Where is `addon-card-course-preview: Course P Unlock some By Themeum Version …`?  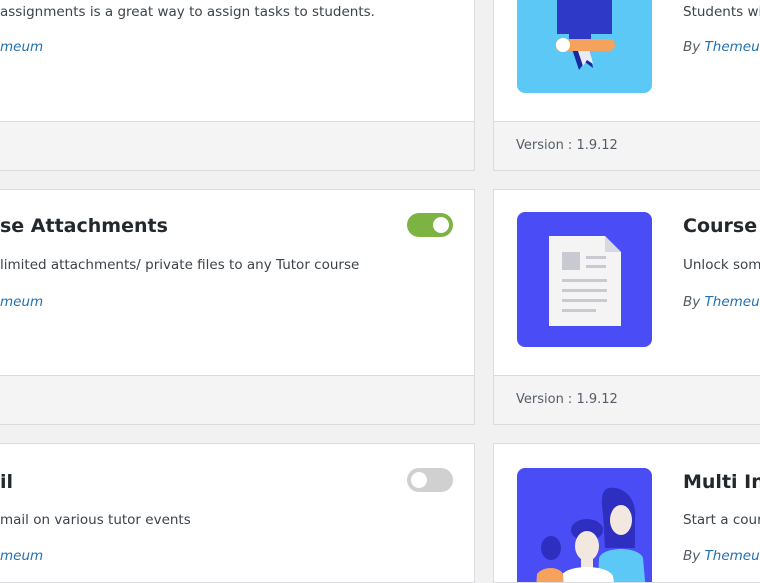
addon-card-course-preview: Course P Unlock some By Themeum Version … is located at coordinates (626, 307).